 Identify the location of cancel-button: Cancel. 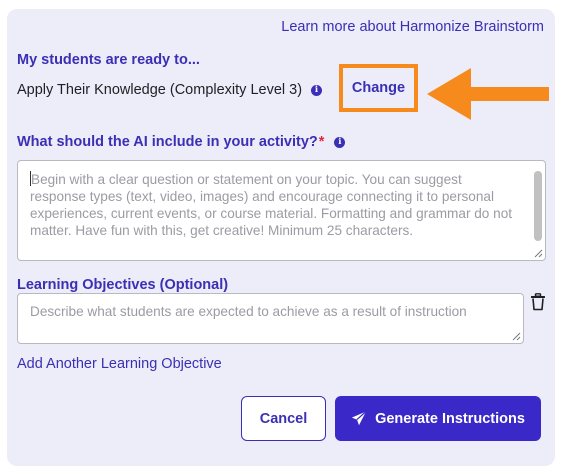
(283, 418).